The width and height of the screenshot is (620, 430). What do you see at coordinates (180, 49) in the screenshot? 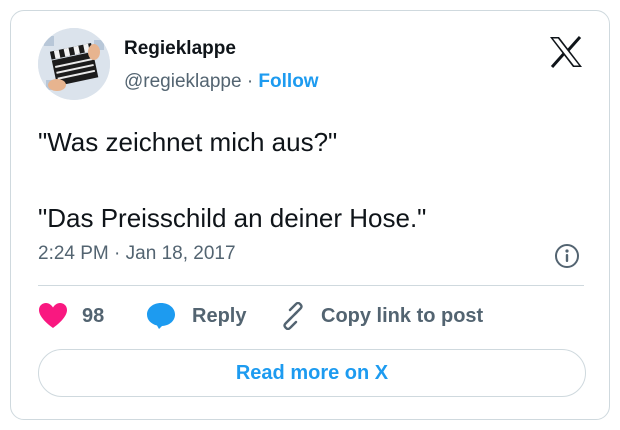
I see `author-name: Regieklappe` at bounding box center [180, 49].